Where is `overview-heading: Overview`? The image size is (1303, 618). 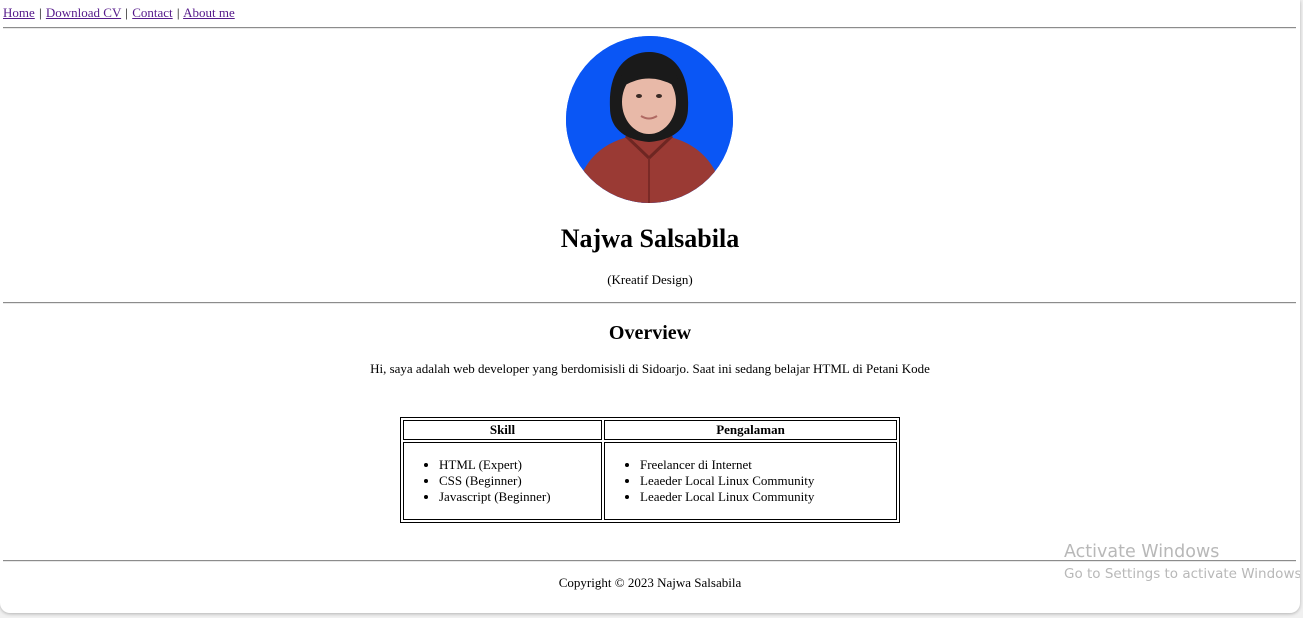
overview-heading: Overview is located at coordinates (650, 333).